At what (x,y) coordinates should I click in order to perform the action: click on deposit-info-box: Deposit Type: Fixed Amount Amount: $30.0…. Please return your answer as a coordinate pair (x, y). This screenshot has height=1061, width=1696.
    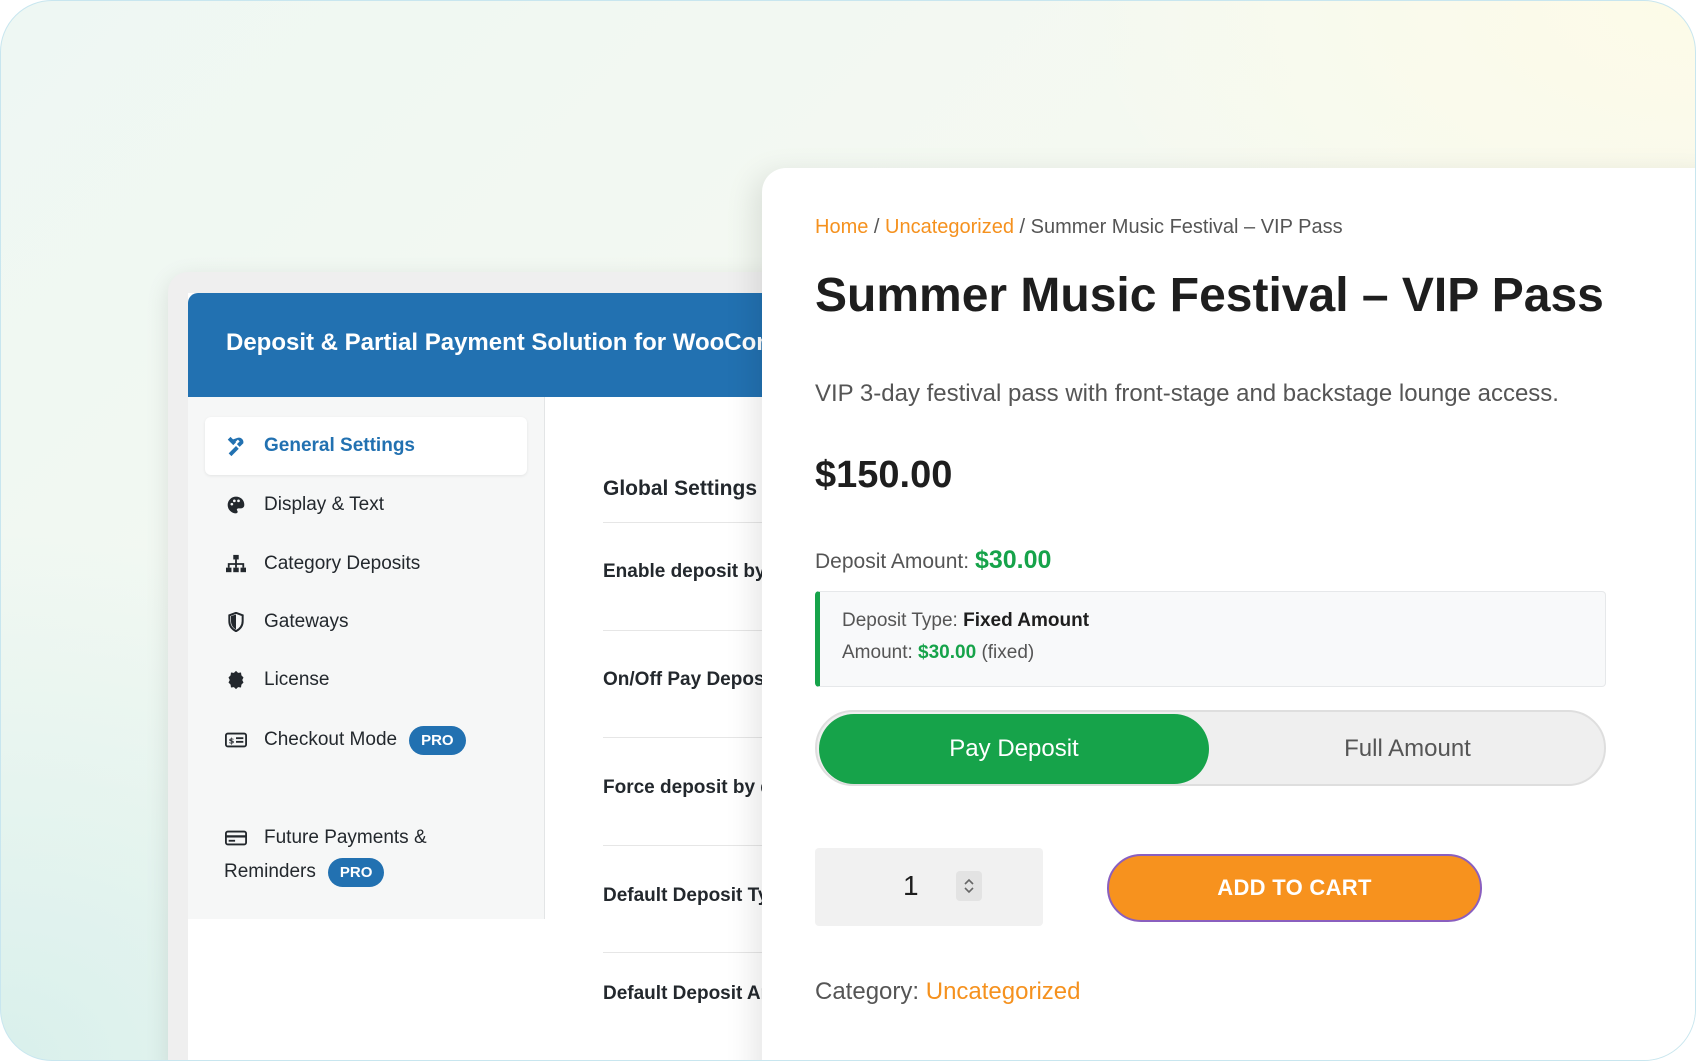
    Looking at the image, I should click on (1210, 639).